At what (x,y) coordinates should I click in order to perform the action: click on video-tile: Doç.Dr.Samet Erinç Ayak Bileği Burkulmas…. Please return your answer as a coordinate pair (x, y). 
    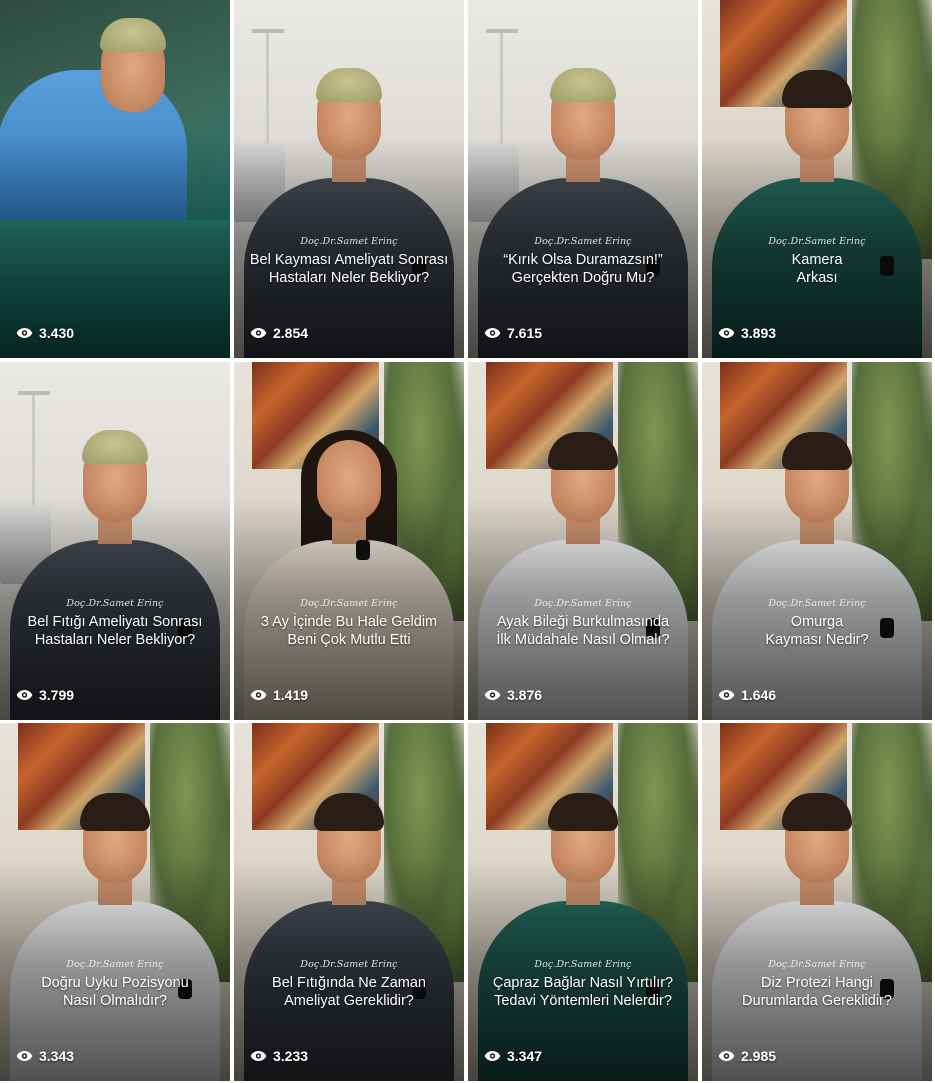
    Looking at the image, I should click on (583, 541).